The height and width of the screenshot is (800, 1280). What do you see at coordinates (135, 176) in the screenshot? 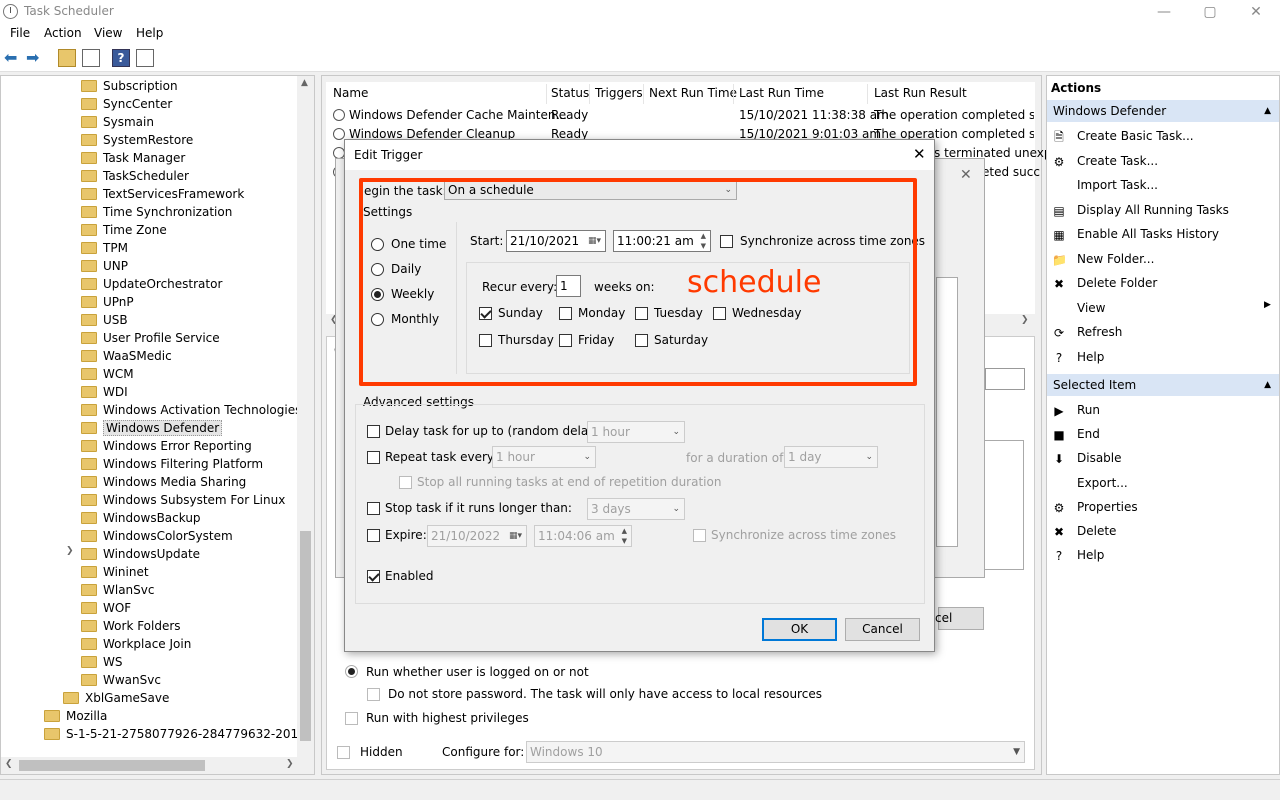
I see `tree-item: TaskScheduler` at bounding box center [135, 176].